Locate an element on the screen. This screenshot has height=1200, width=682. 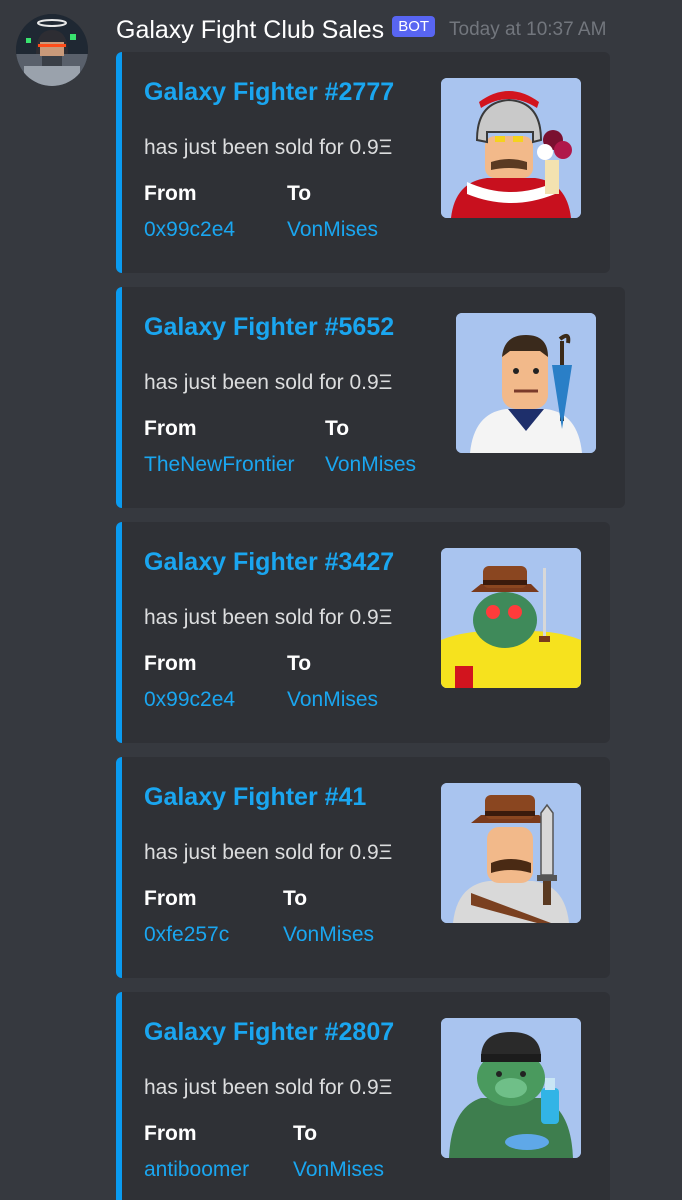
timestamp: Today at 10:37 AM is located at coordinates (527, 30).